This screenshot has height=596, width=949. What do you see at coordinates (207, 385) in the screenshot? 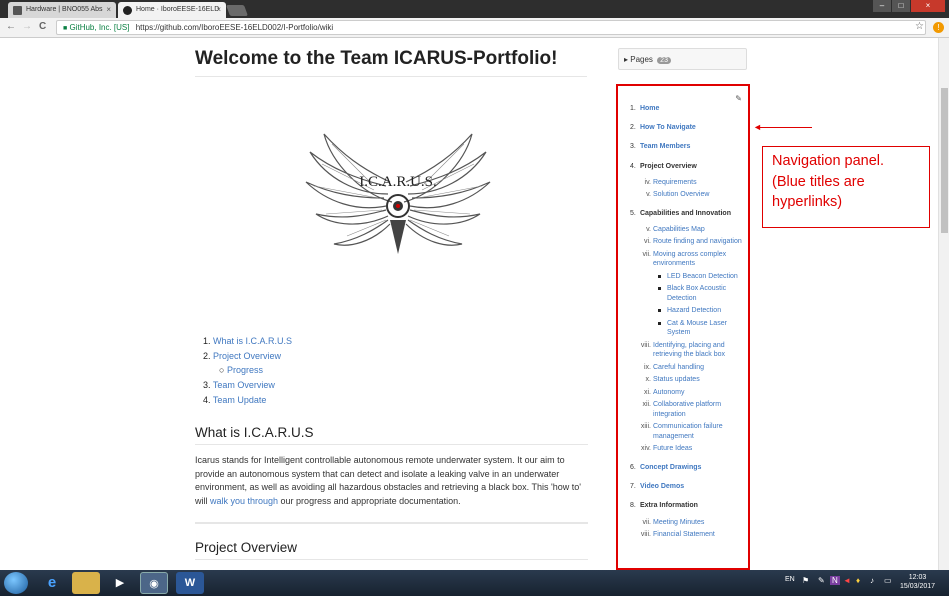
I see `toc-number: 3.` at bounding box center [207, 385].